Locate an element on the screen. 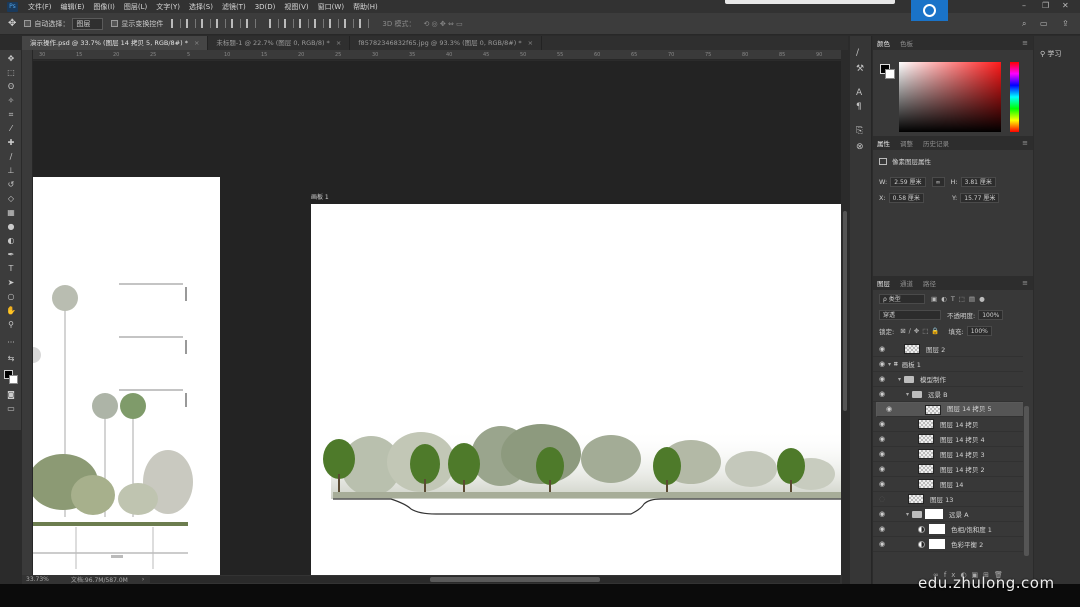  blend-mode-dropdown: 穿透 is located at coordinates (910, 315).